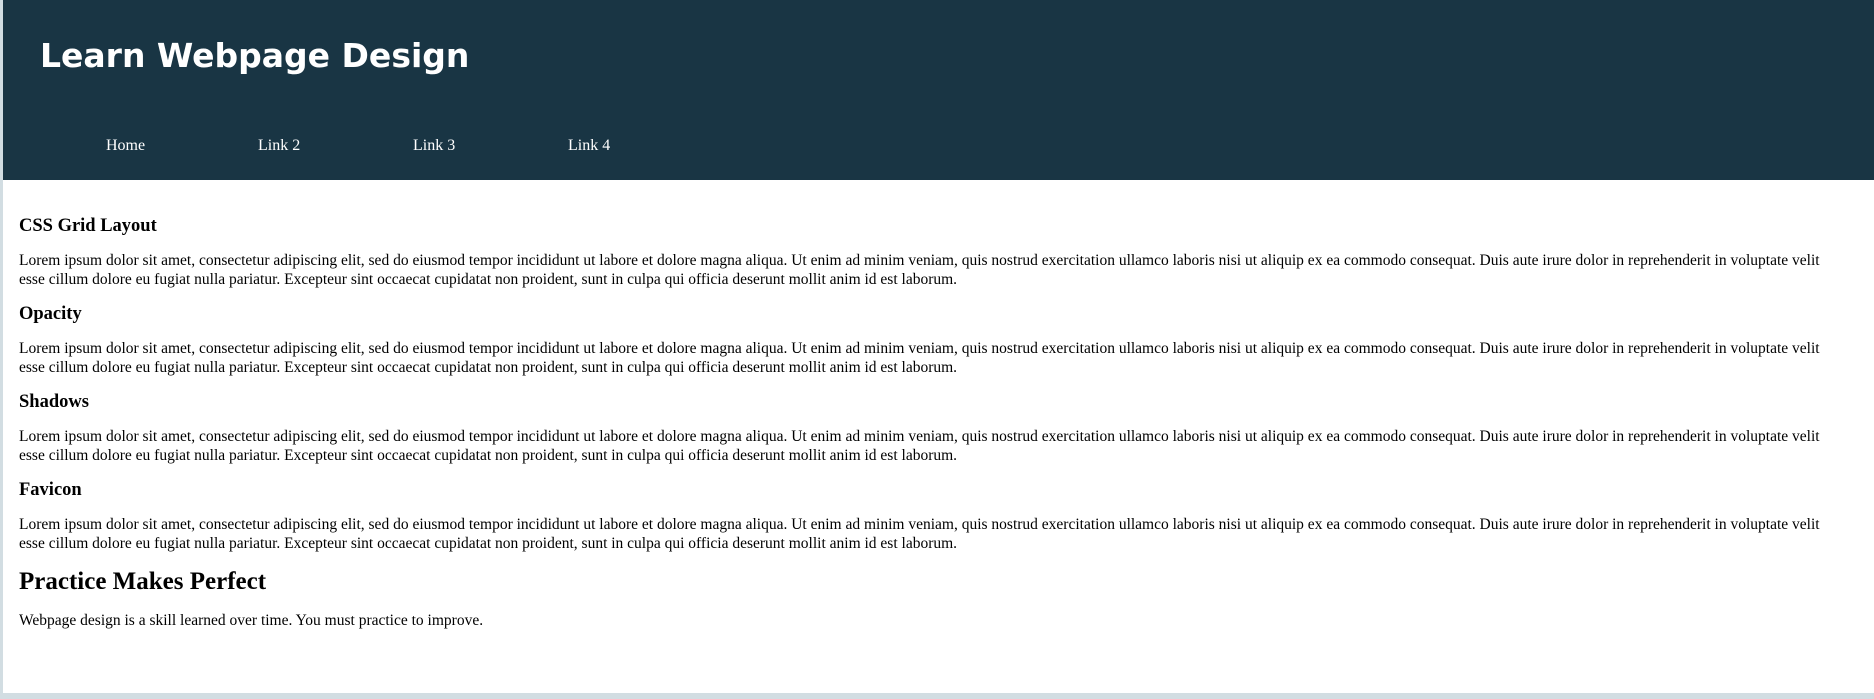  What do you see at coordinates (50, 314) in the screenshot?
I see `section-heading: Opacity` at bounding box center [50, 314].